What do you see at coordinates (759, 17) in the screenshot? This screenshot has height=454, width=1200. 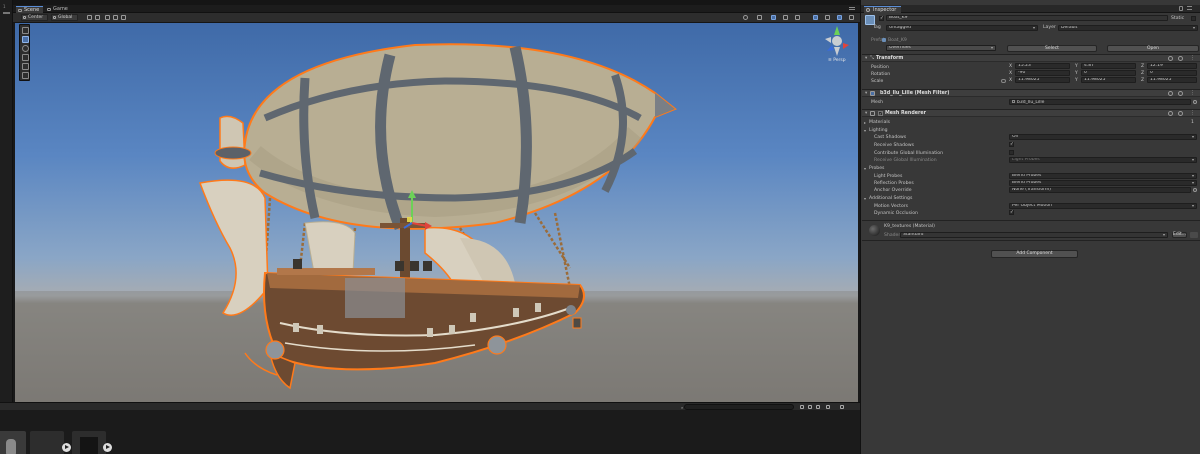 I see `2d-toggle-icon` at bounding box center [759, 17].